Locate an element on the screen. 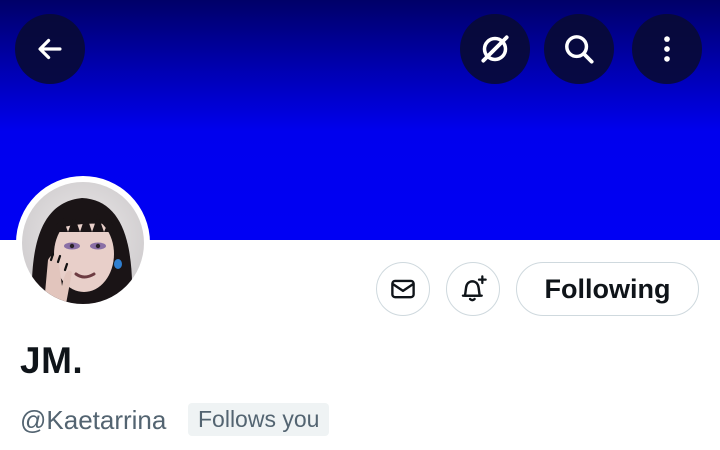  search-button is located at coordinates (579, 49).